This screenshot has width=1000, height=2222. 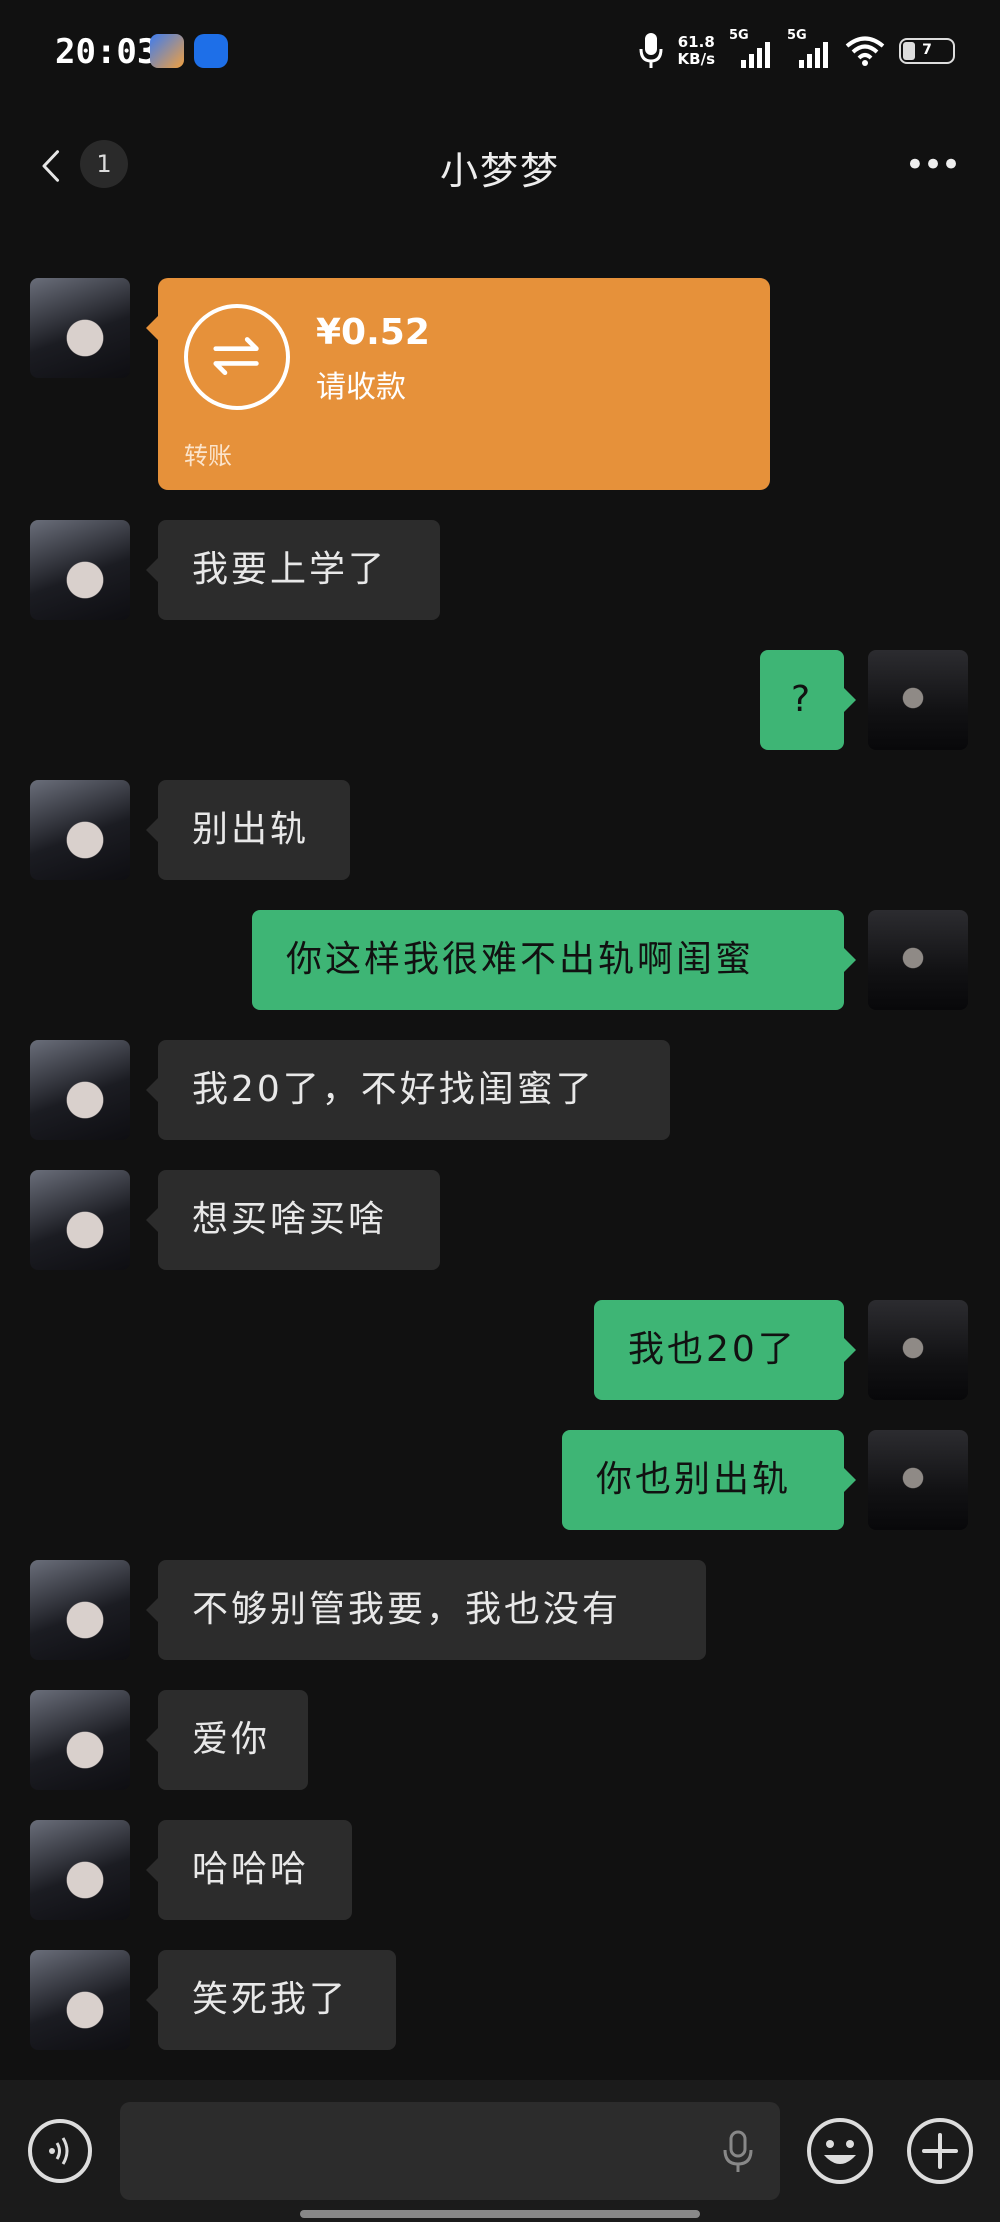 What do you see at coordinates (725, 1350) in the screenshot?
I see `outgoing-message: 我也20了` at bounding box center [725, 1350].